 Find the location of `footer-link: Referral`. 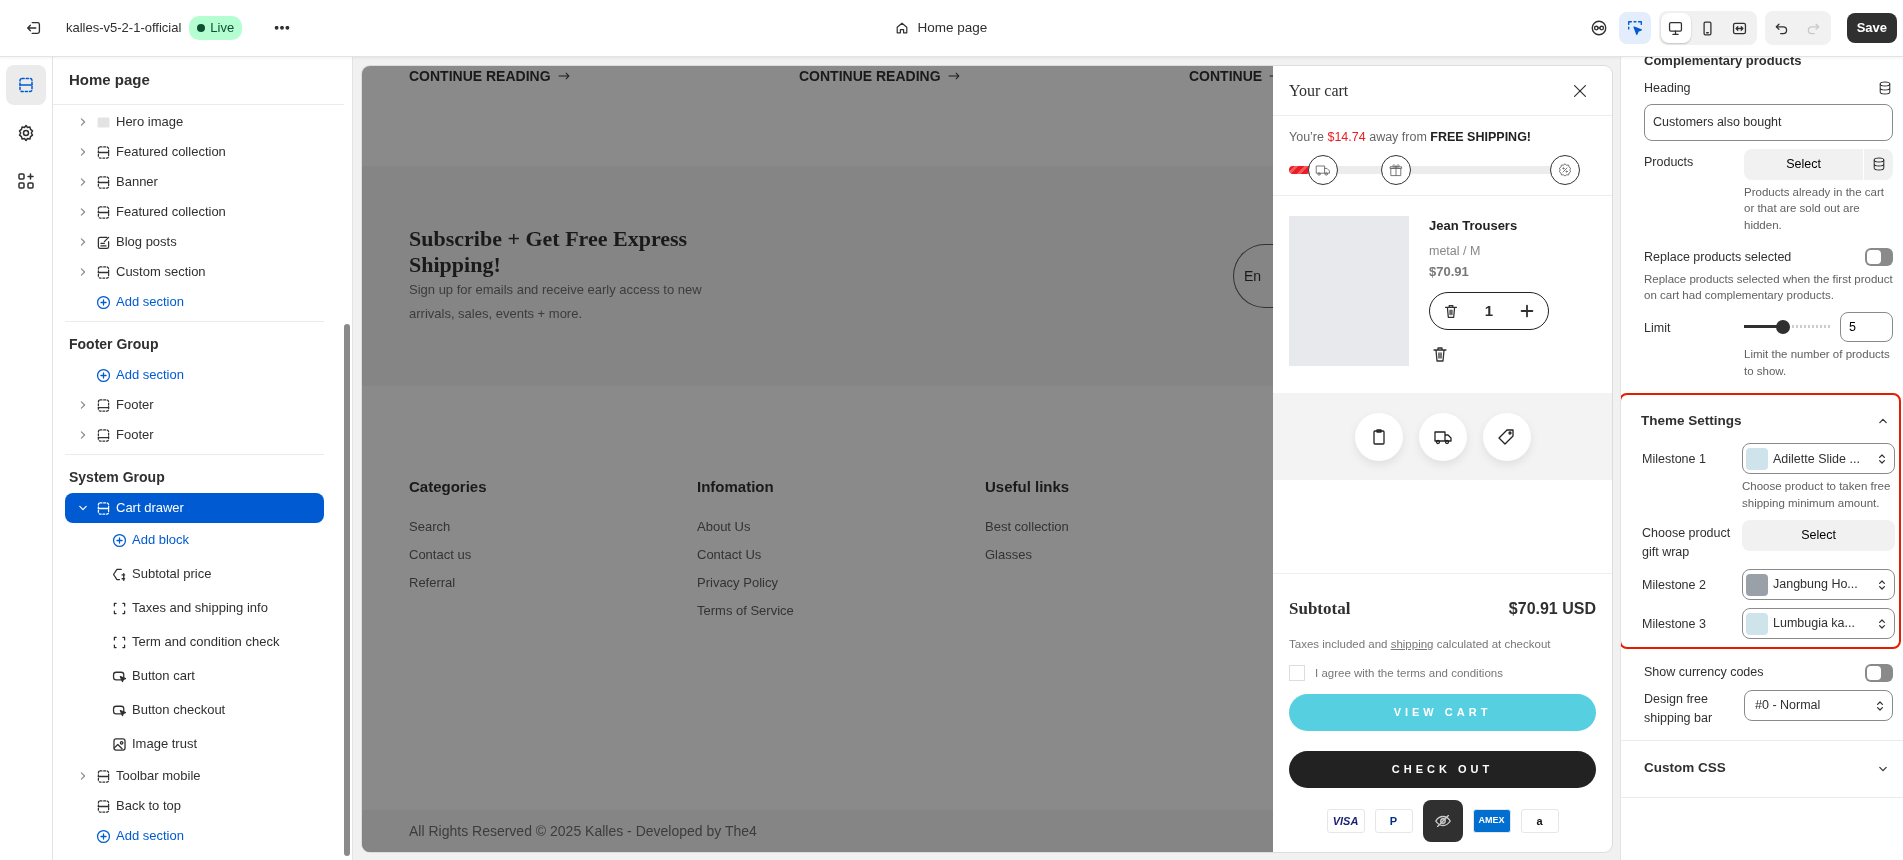

footer-link: Referral is located at coordinates (432, 582).